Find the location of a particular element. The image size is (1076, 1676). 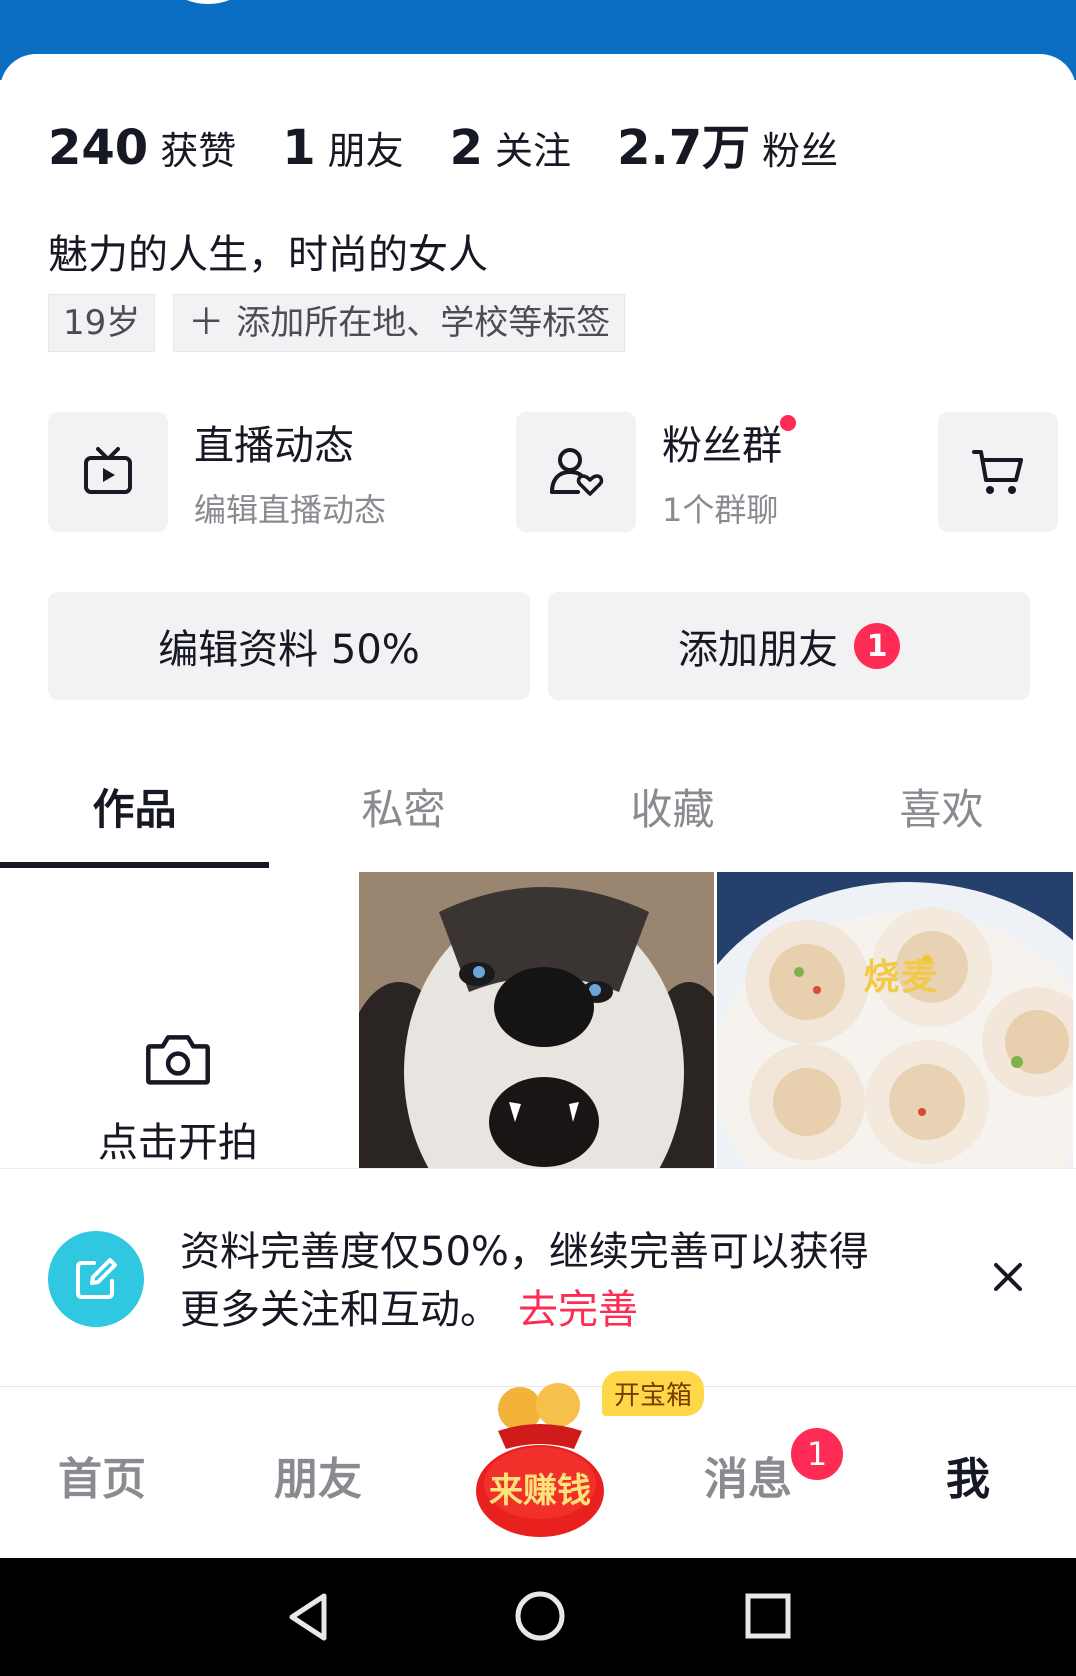

edit-icon-circle is located at coordinates (96, 1279).